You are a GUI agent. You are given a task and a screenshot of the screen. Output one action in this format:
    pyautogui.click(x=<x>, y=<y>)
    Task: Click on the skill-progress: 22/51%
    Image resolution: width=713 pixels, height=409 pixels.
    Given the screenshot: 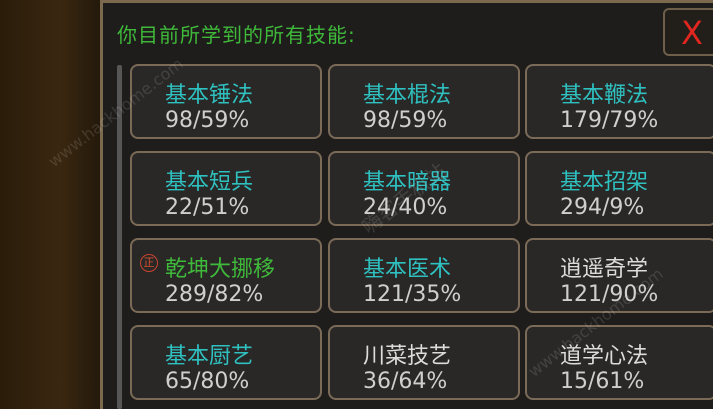 What is the action you would take?
    pyautogui.click(x=207, y=207)
    